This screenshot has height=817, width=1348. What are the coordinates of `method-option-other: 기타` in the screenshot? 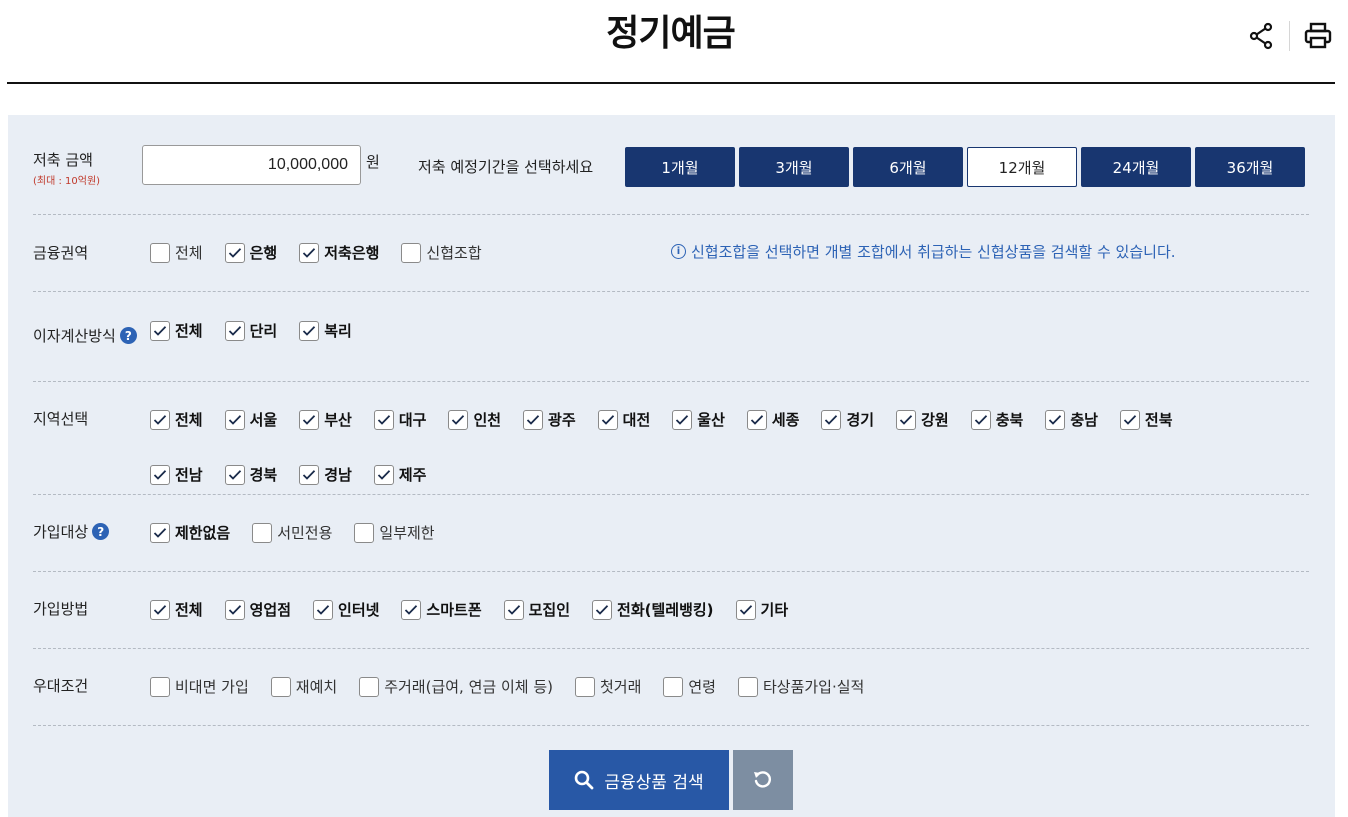 It's located at (761, 609).